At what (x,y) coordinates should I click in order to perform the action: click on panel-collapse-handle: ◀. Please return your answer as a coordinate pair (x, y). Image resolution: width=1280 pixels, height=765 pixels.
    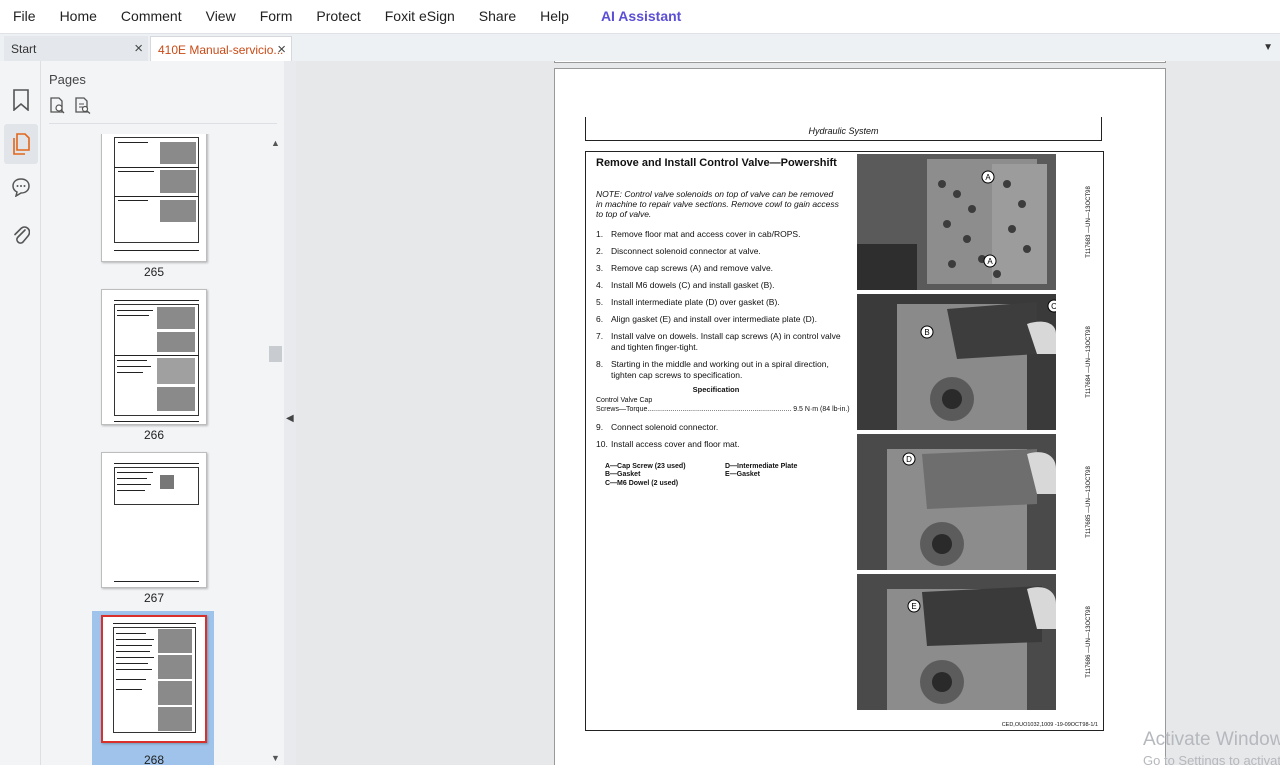
    Looking at the image, I should click on (290, 413).